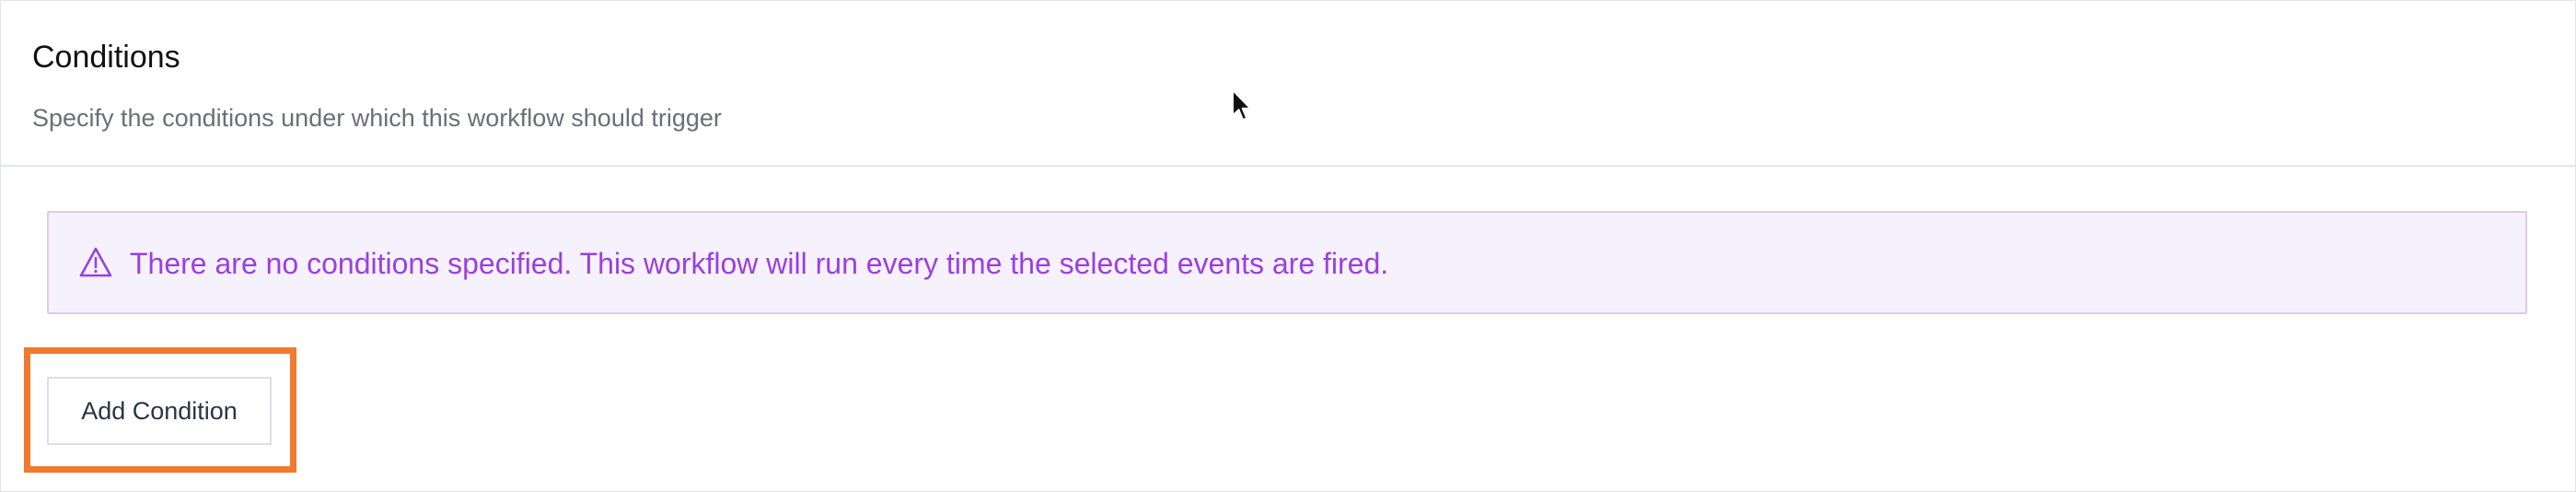  I want to click on add-condition-button: Add Condition, so click(159, 411).